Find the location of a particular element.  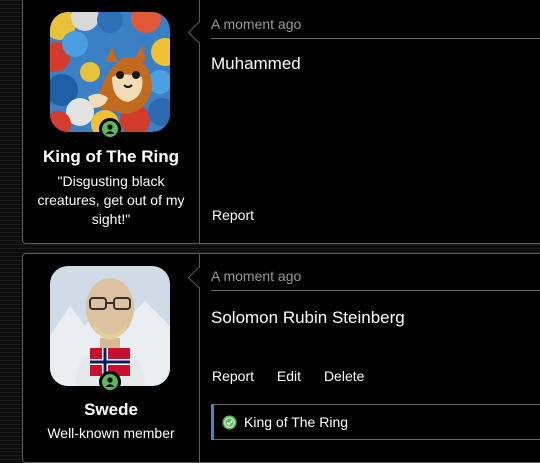

message-actions: Report is located at coordinates (242, 215).